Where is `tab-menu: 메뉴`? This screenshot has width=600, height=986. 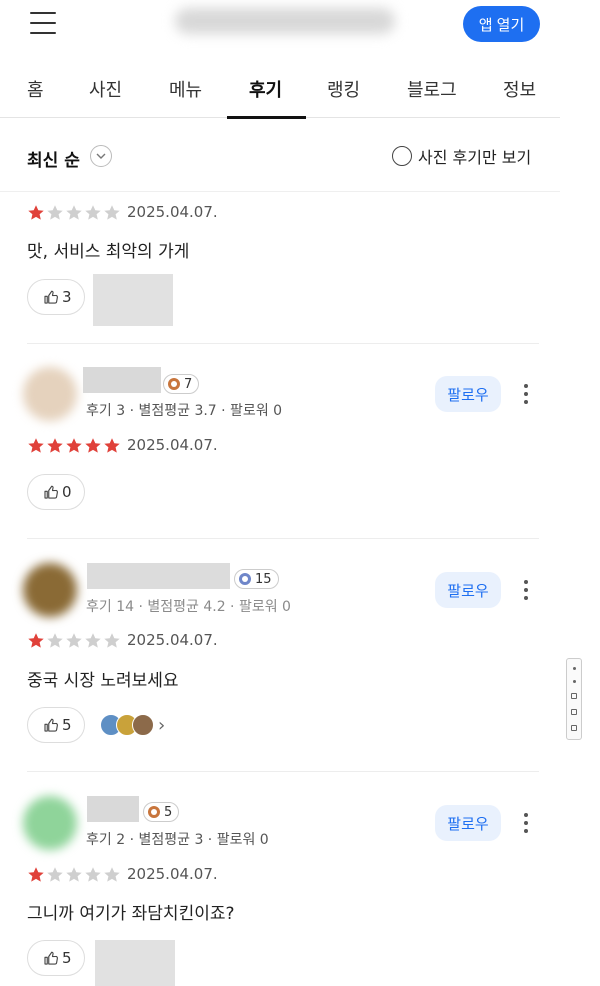
tab-menu: 메뉴 is located at coordinates (185, 89).